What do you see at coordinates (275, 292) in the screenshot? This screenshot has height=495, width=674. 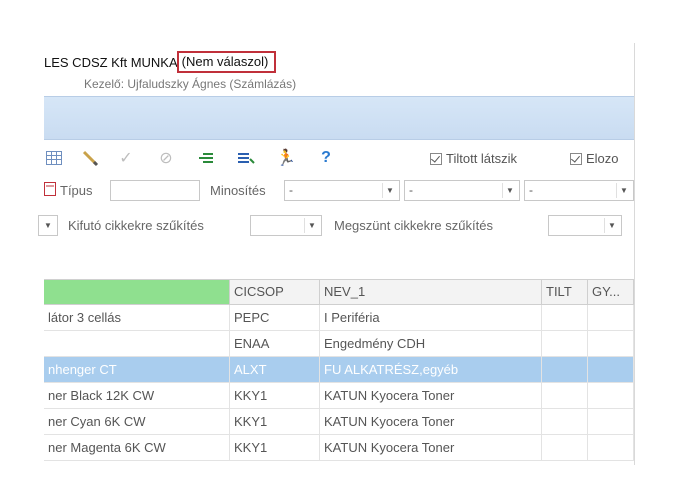 I see `column-header-cicsop: CICSOP` at bounding box center [275, 292].